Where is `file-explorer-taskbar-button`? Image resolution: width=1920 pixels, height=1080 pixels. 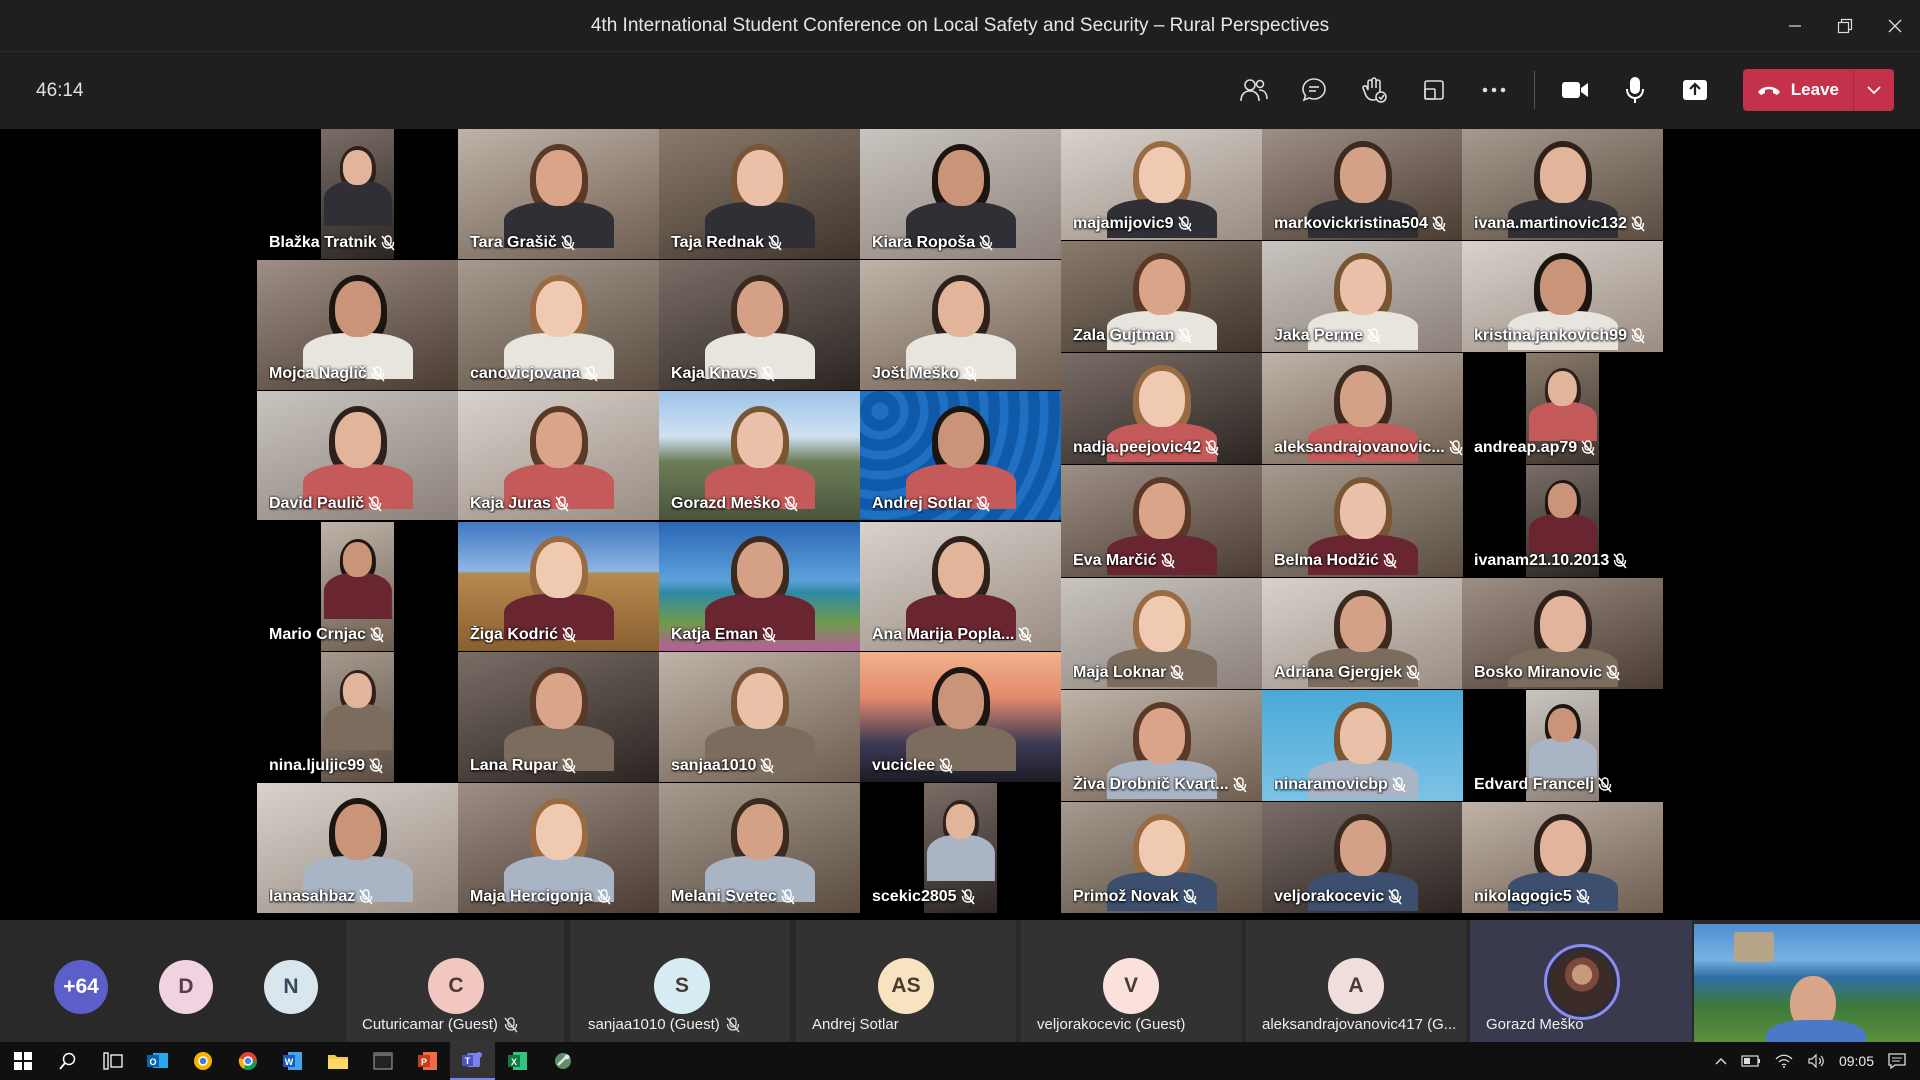 file-explorer-taskbar-button is located at coordinates (337, 1061).